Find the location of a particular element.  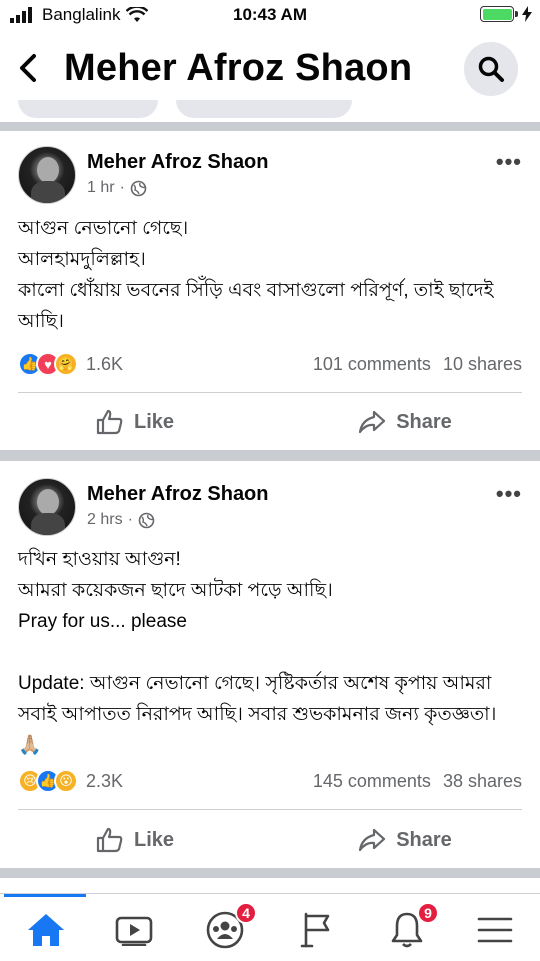

tab-watch is located at coordinates (134, 930).